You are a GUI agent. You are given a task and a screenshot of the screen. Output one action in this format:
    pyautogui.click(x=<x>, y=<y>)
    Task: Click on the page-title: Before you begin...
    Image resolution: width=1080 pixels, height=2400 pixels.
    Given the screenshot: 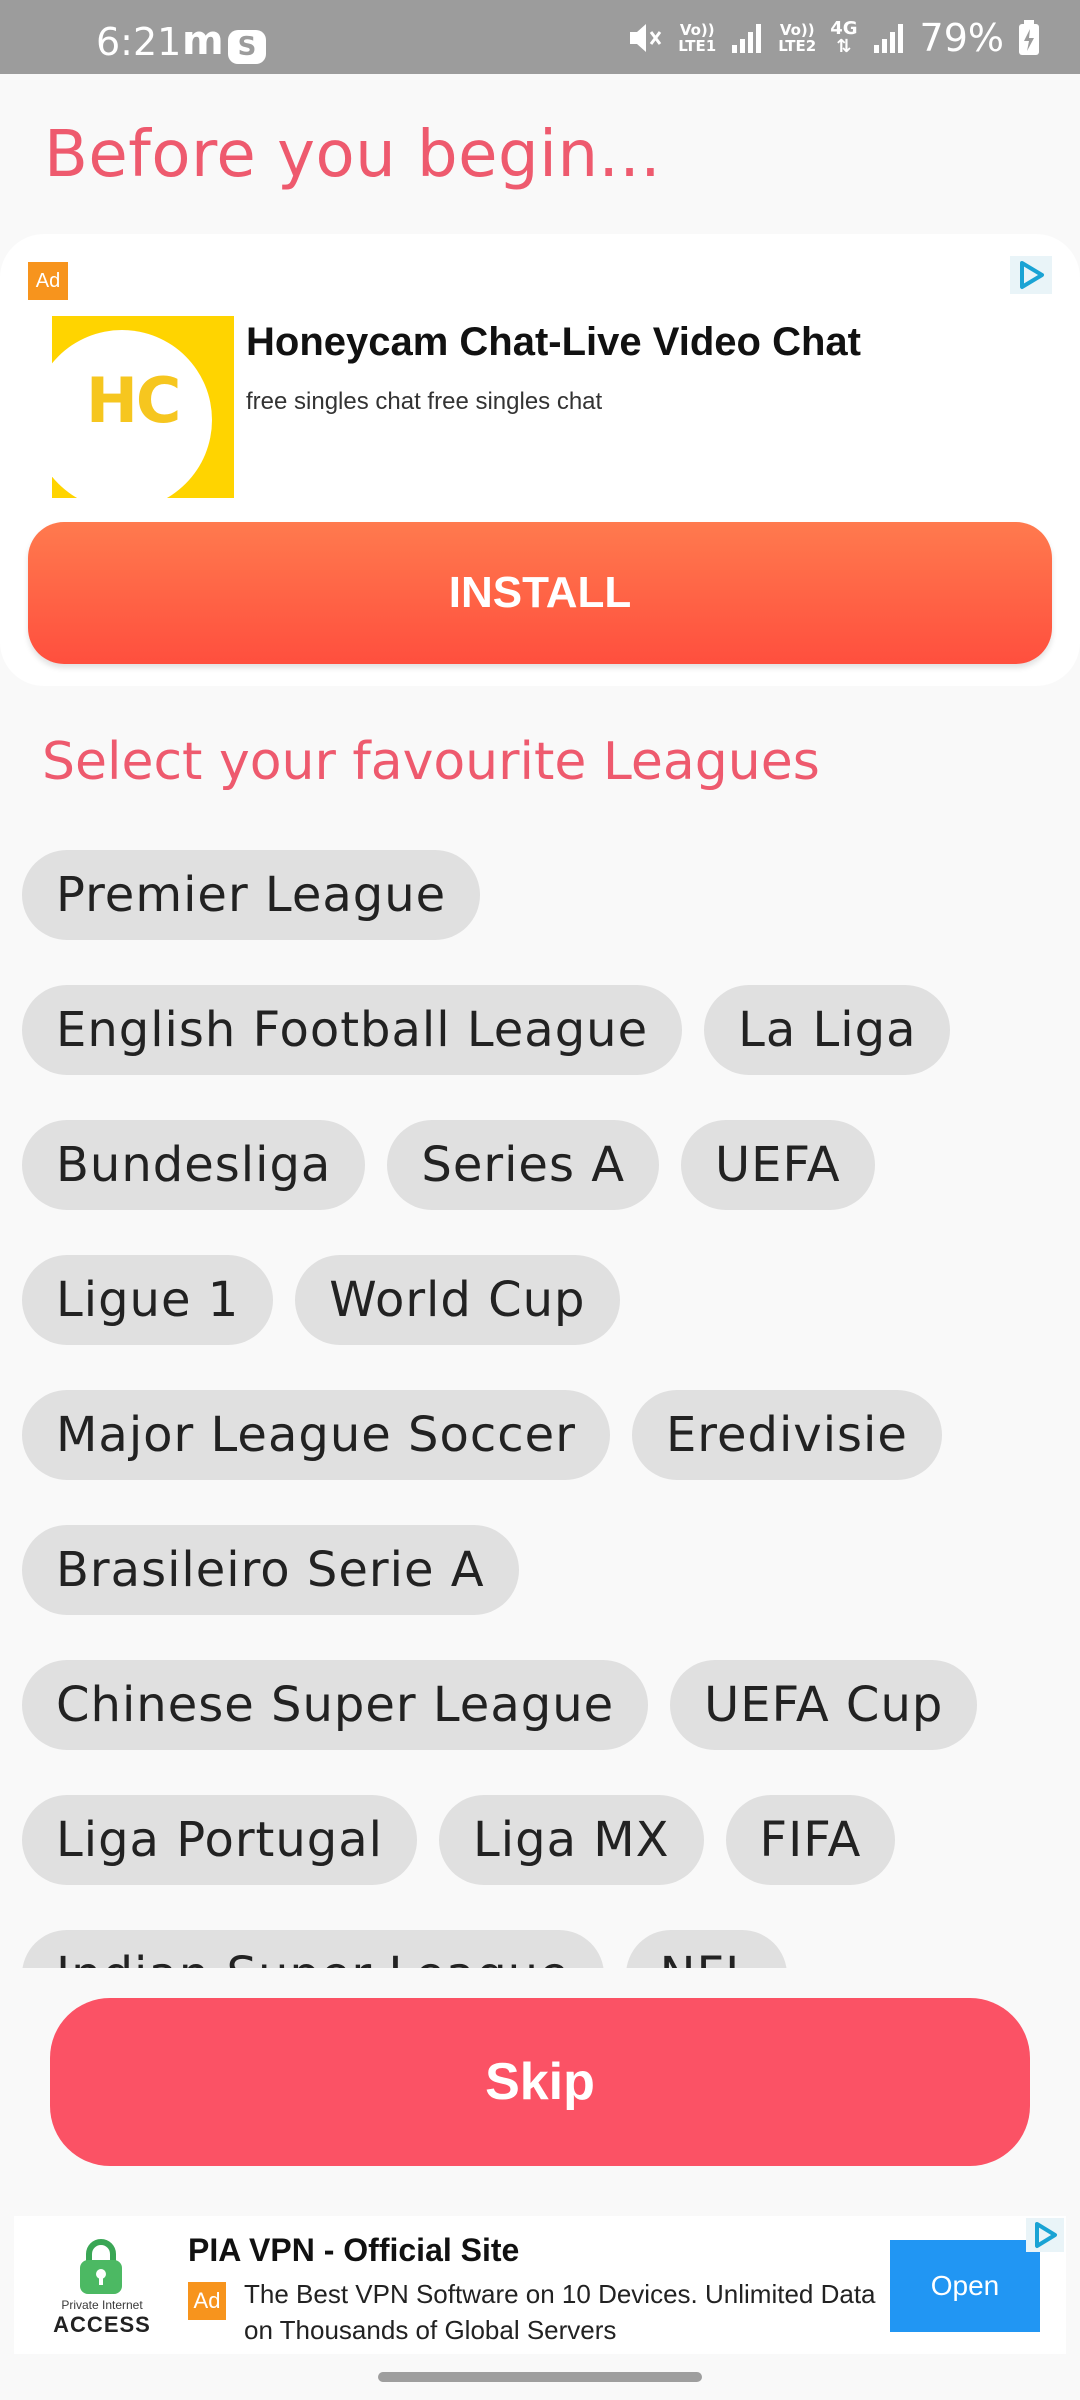 What is the action you would take?
    pyautogui.click(x=353, y=155)
    